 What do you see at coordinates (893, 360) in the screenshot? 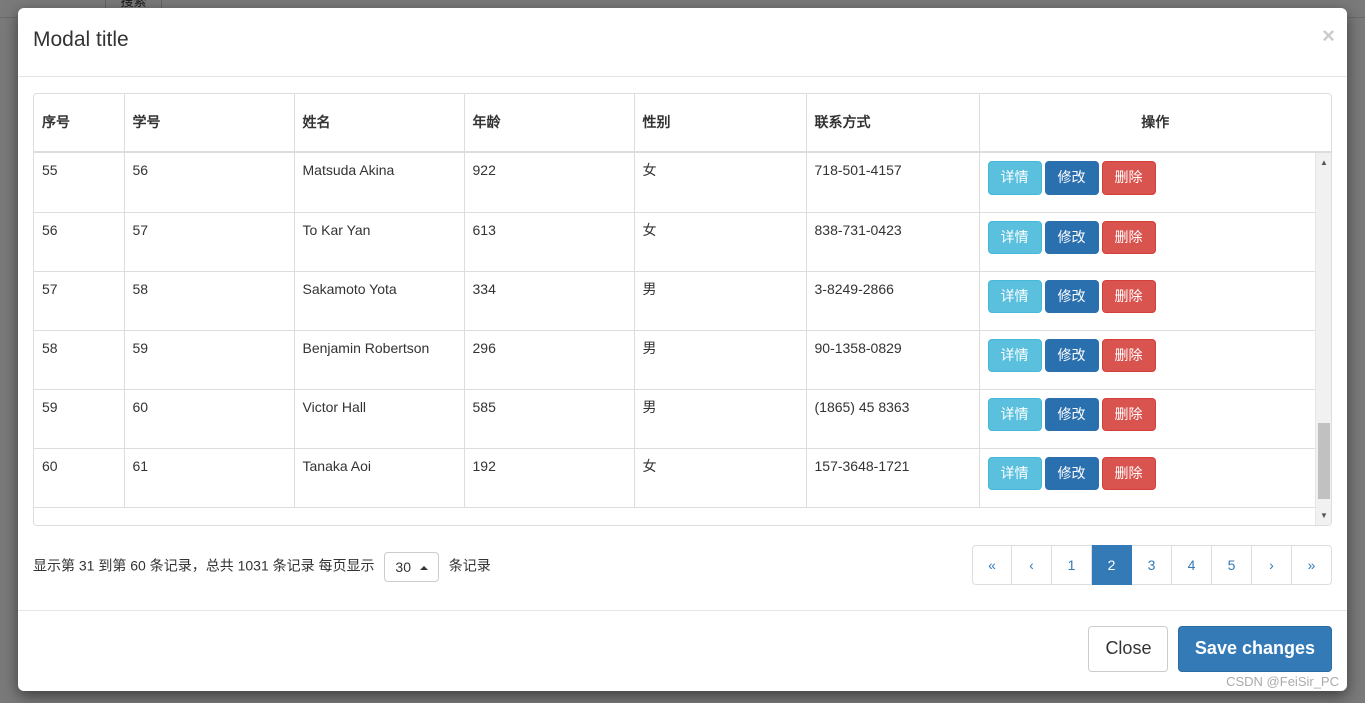
I see `cell-tel: 90-1358-0829` at bounding box center [893, 360].